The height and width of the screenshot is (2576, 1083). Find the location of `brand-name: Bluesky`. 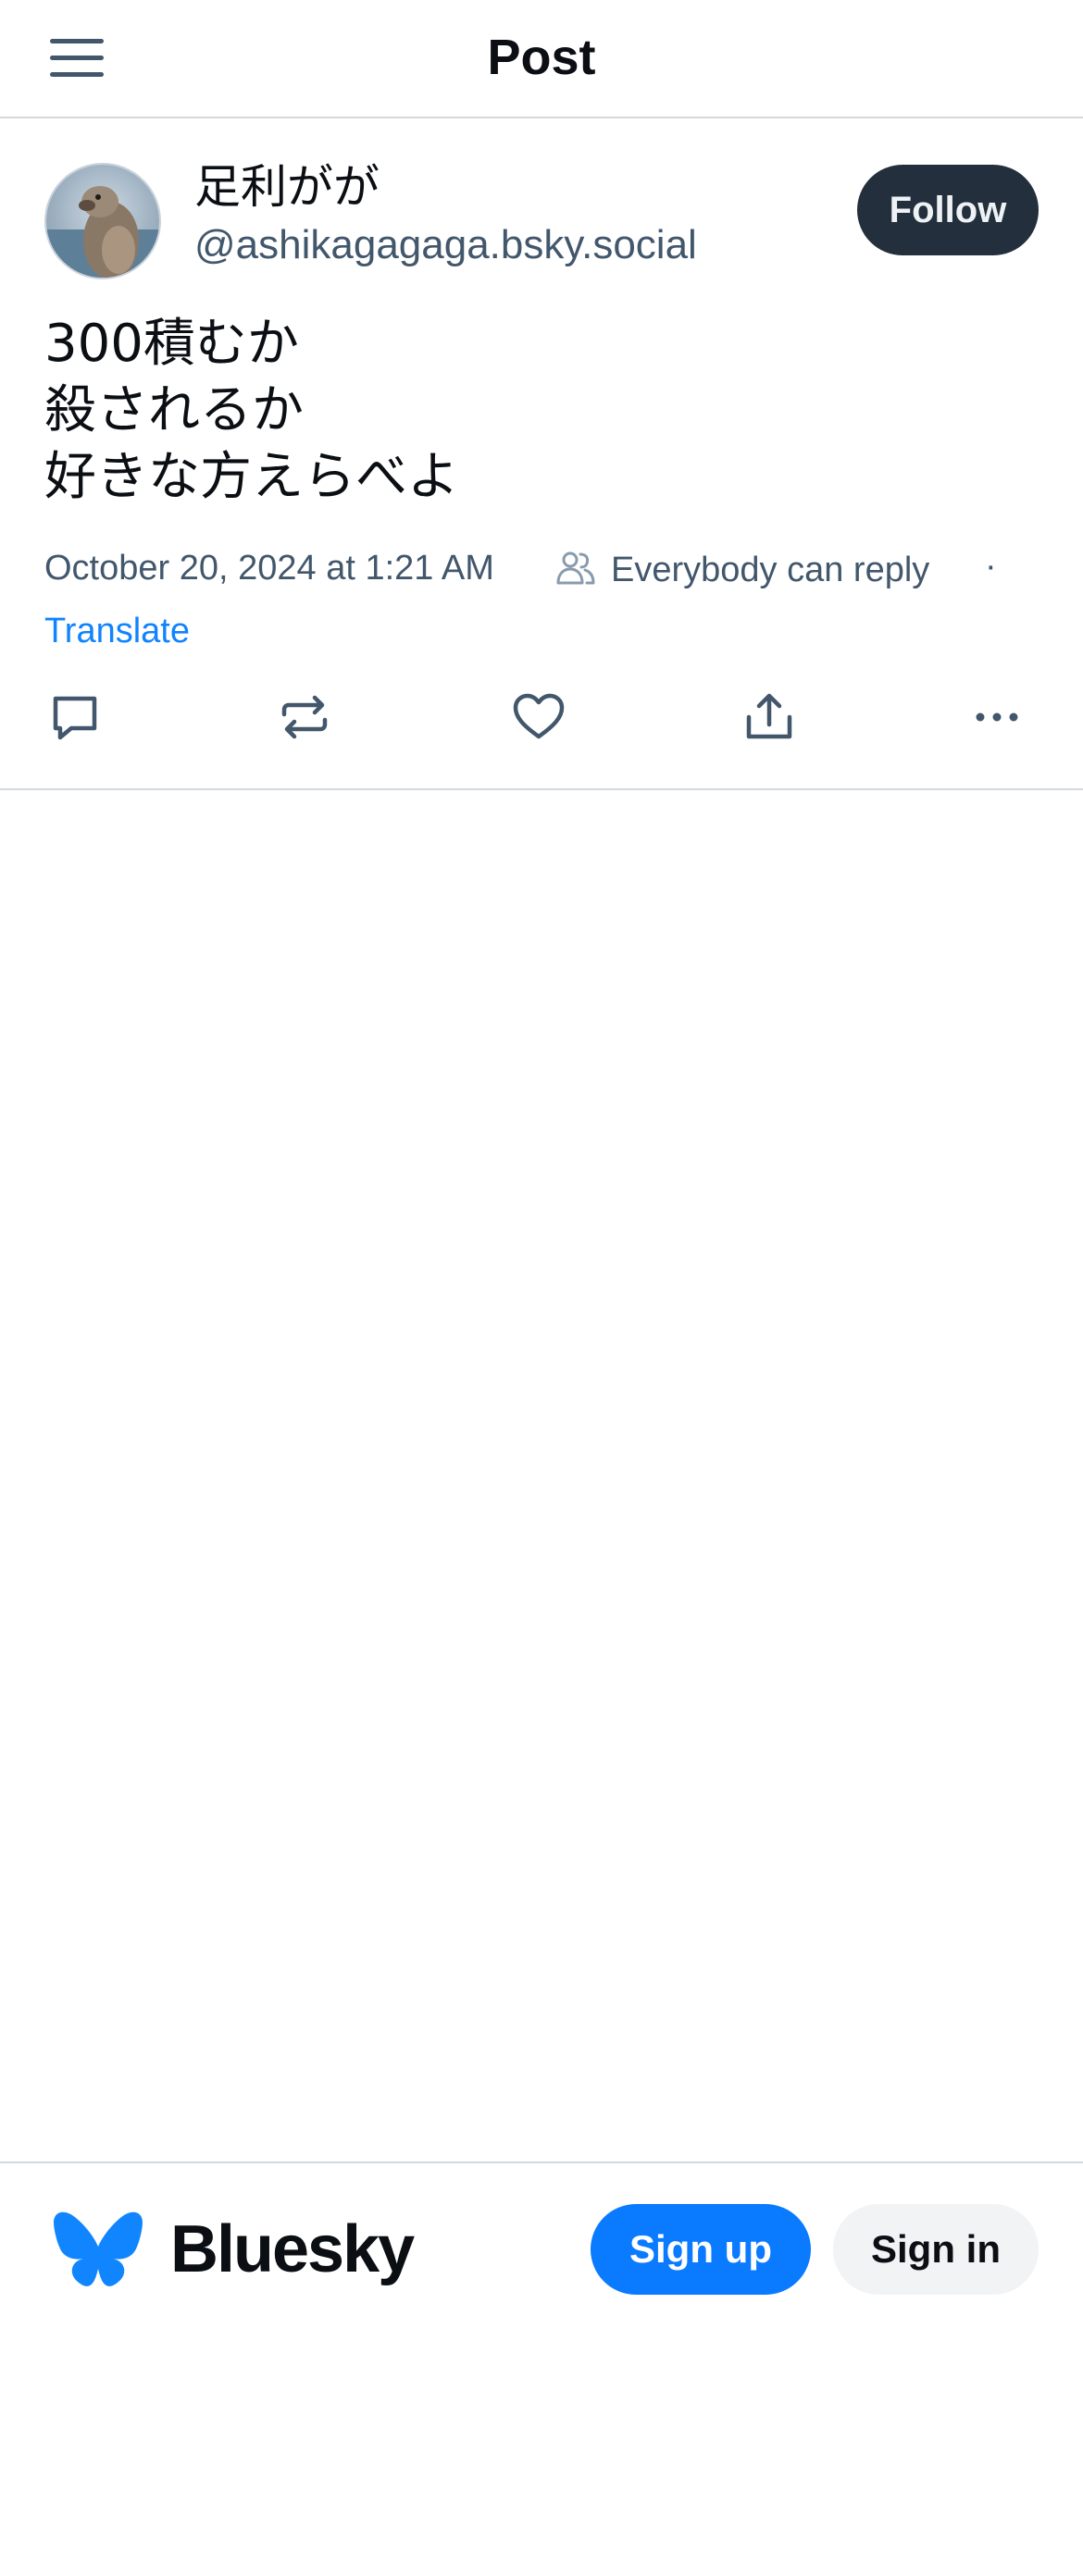

brand-name: Bluesky is located at coordinates (292, 2249).